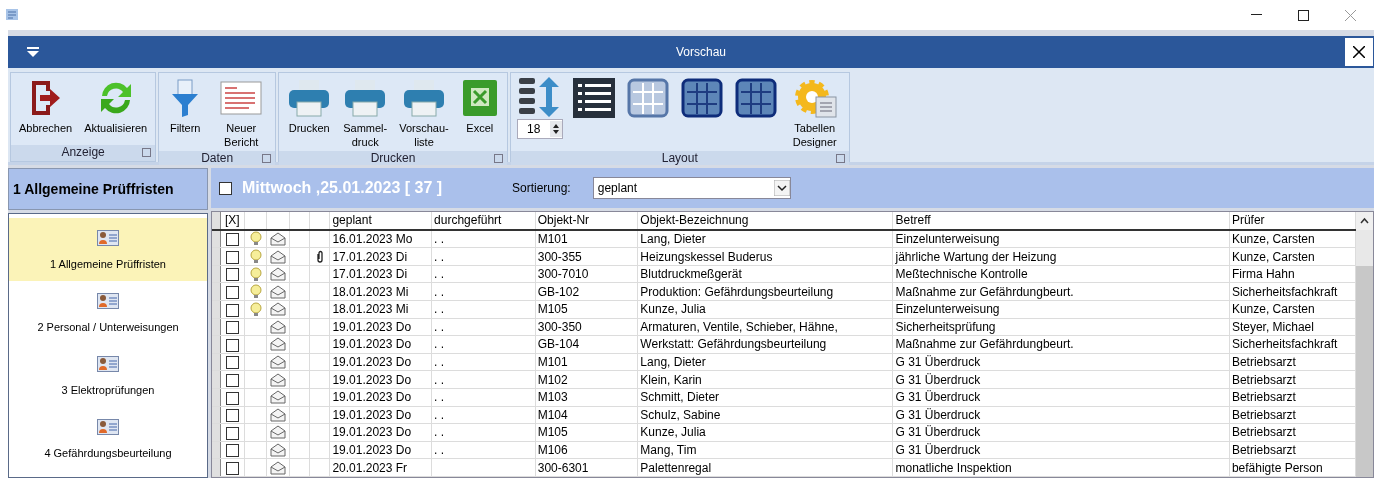  I want to click on table-cell: GB-102, so click(558, 291).